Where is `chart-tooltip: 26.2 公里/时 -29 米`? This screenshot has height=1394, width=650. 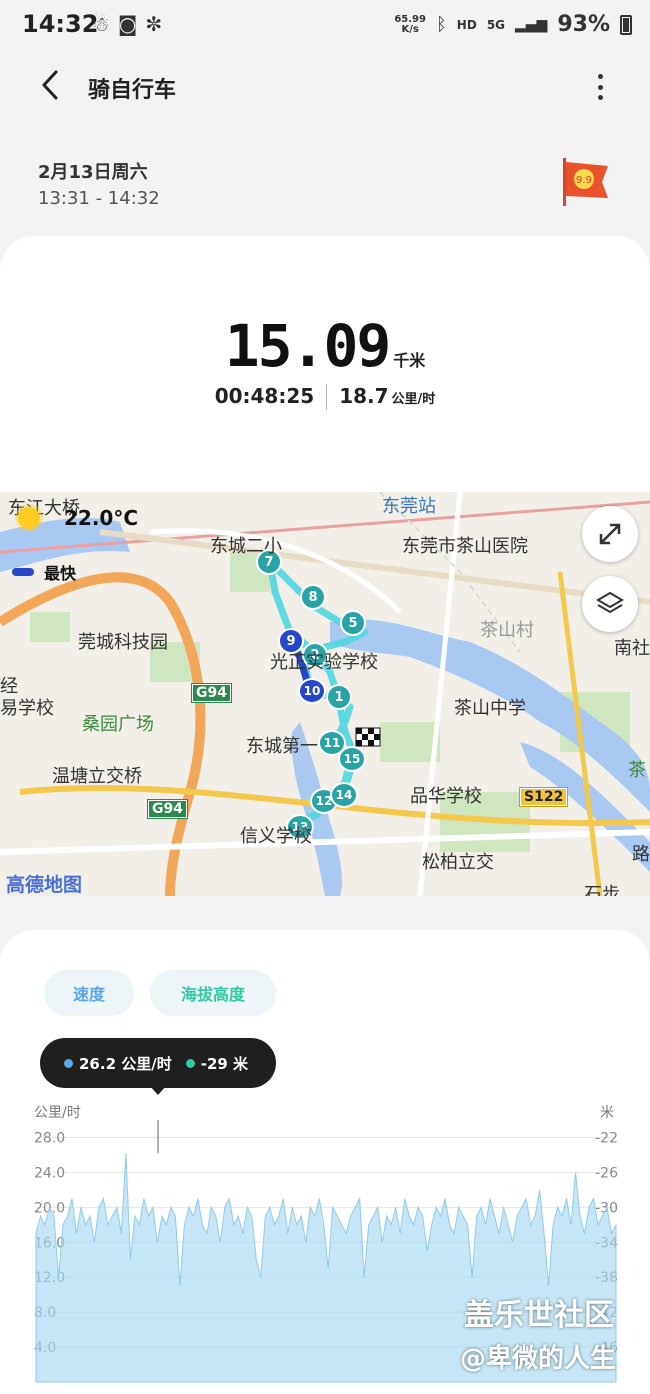
chart-tooltip: 26.2 公里/时 -29 米 is located at coordinates (158, 1063).